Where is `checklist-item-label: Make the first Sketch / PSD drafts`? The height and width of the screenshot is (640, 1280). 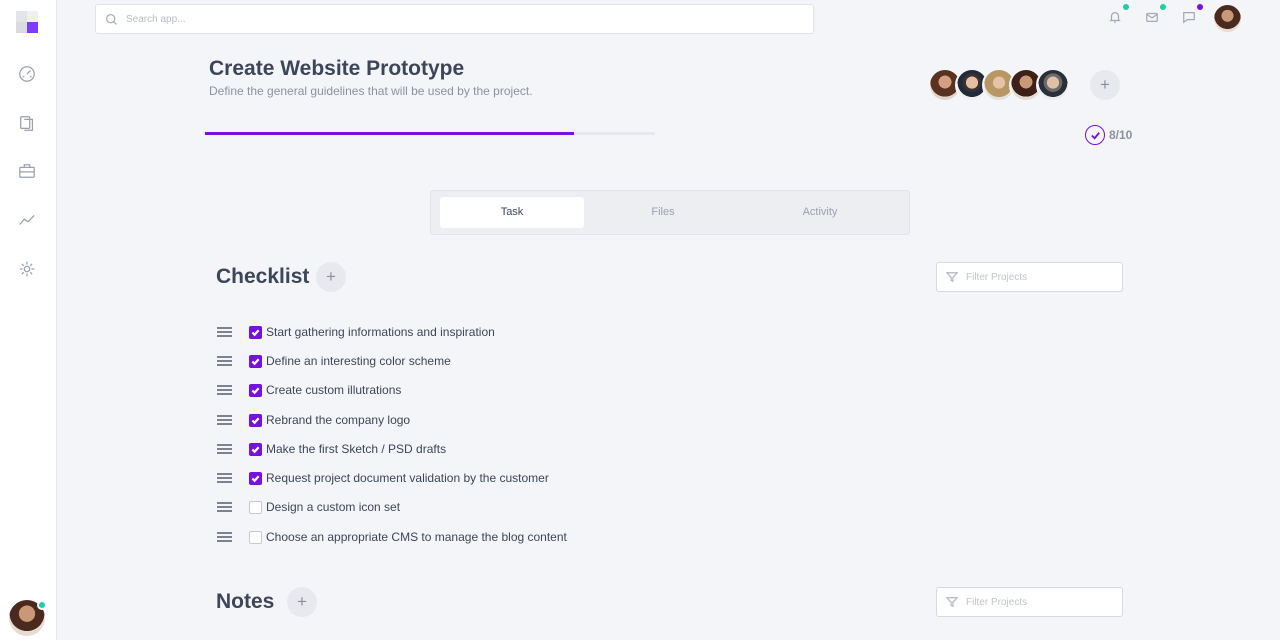
checklist-item-label: Make the first Sketch / PSD drafts is located at coordinates (356, 449).